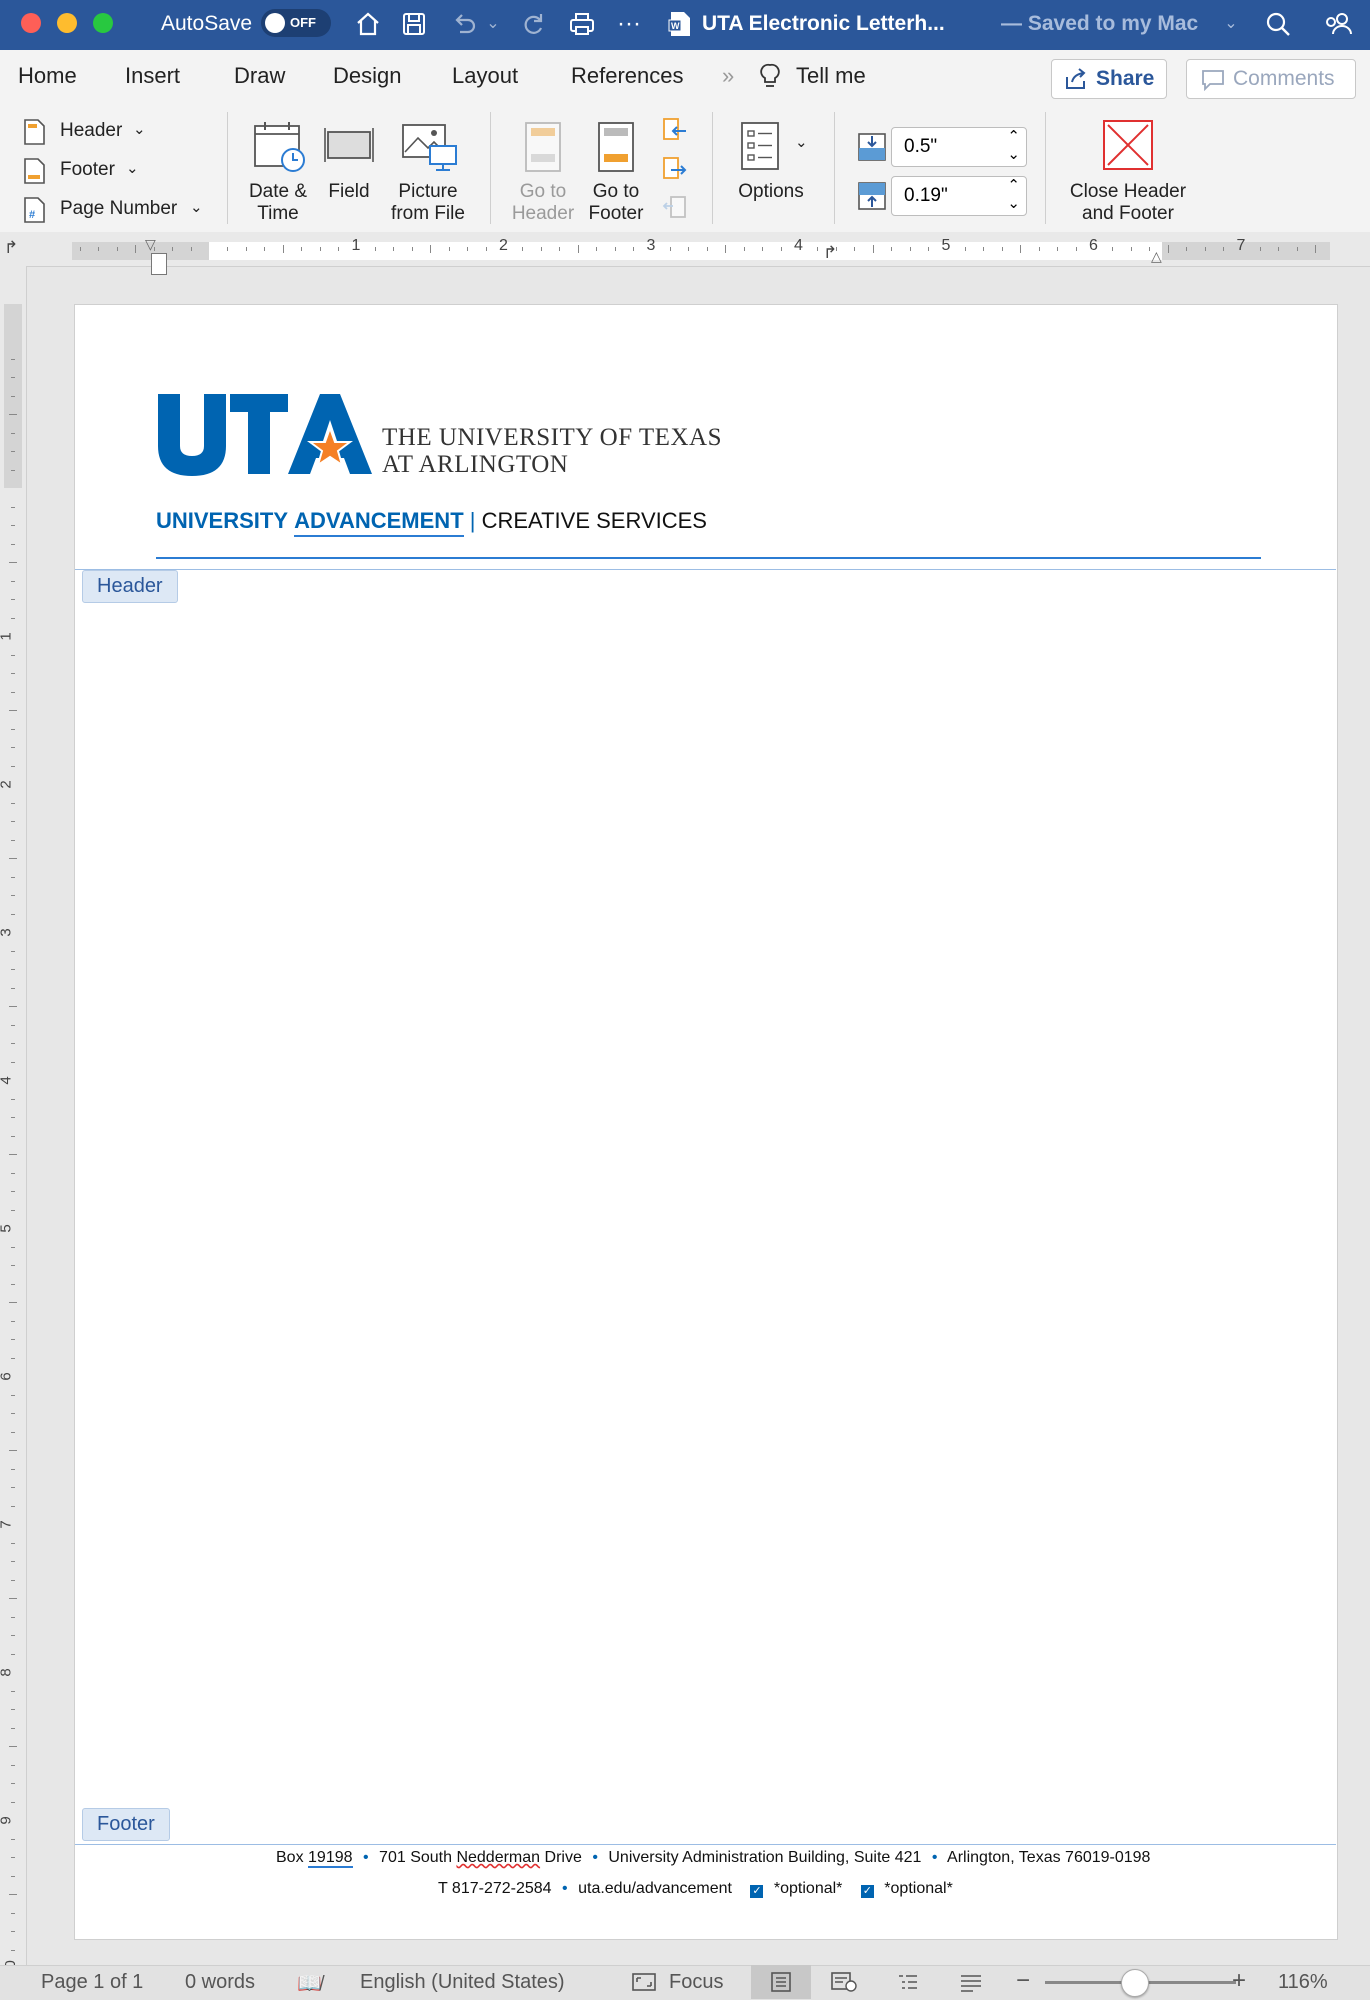  Describe the element at coordinates (1231, 24) in the screenshot. I see `save-status-chevron-icon: ⌄` at that location.